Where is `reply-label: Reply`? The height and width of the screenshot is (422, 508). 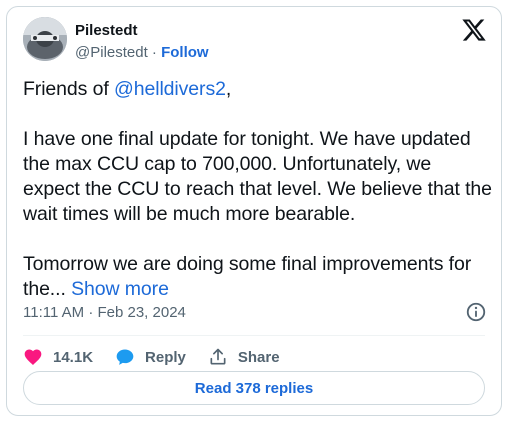 reply-label: Reply is located at coordinates (165, 357).